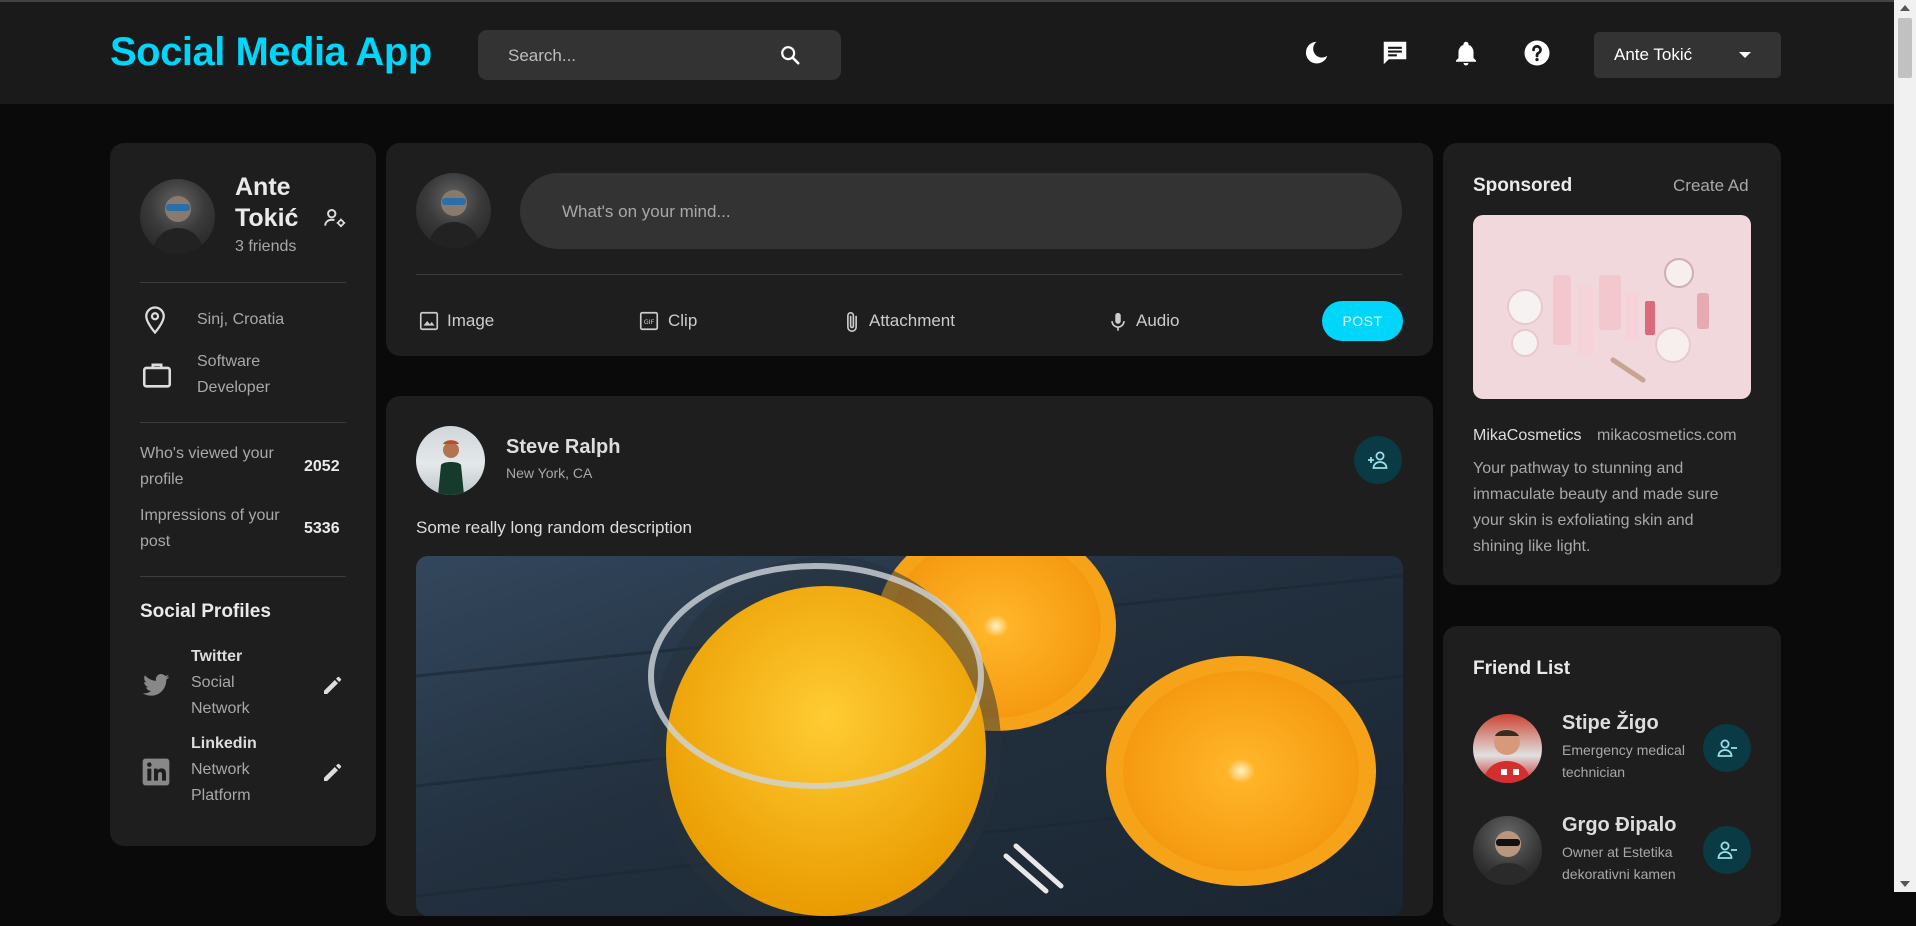 This screenshot has height=926, width=1916. What do you see at coordinates (1594, 772) in the screenshot?
I see `friend-desc: technician` at bounding box center [1594, 772].